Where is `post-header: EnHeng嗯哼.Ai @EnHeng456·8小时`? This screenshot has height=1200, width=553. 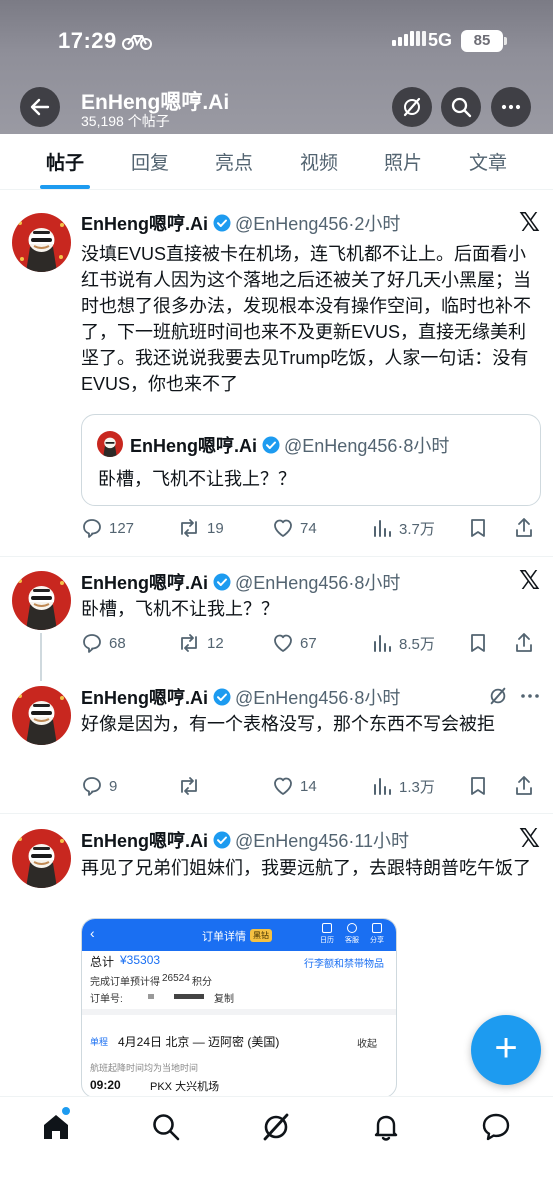
post-header: EnHeng嗯哼.Ai @EnHeng456·8小时 is located at coordinates (240, 697).